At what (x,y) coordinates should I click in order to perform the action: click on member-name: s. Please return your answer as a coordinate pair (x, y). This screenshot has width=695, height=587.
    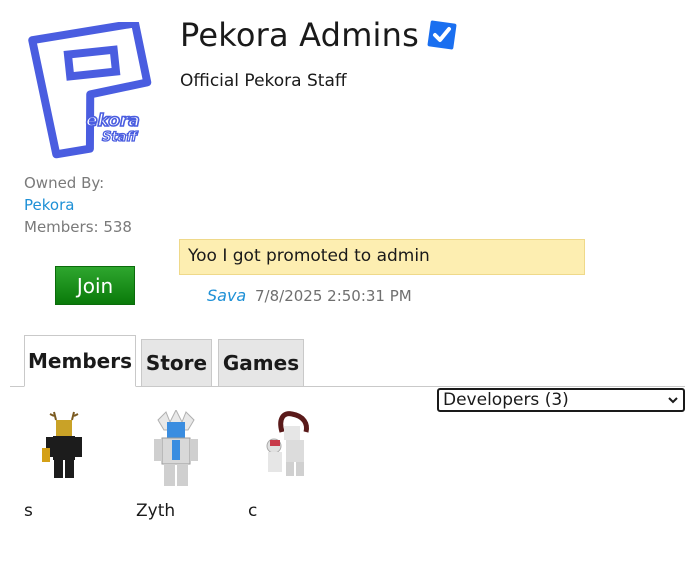
    Looking at the image, I should click on (28, 511).